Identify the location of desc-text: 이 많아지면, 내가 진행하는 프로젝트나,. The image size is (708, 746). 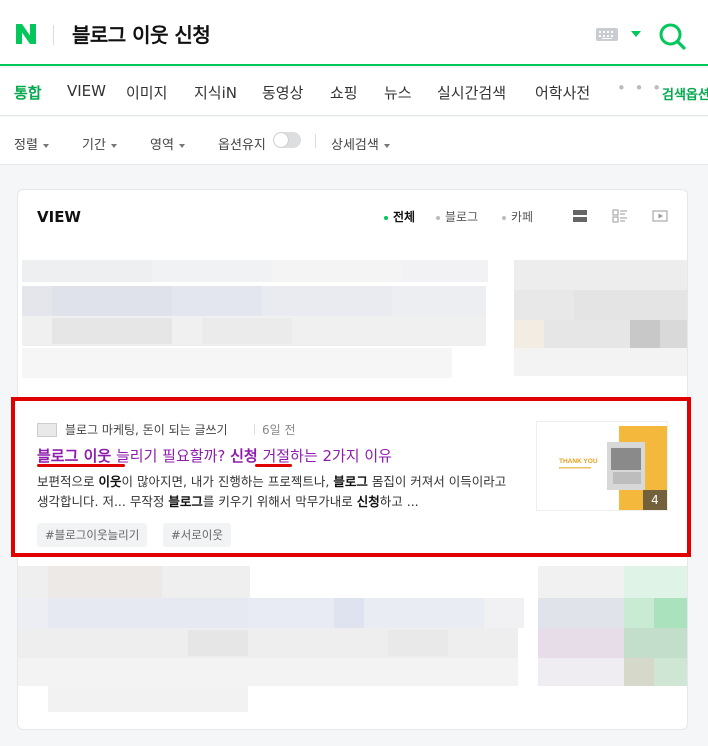
(227, 481).